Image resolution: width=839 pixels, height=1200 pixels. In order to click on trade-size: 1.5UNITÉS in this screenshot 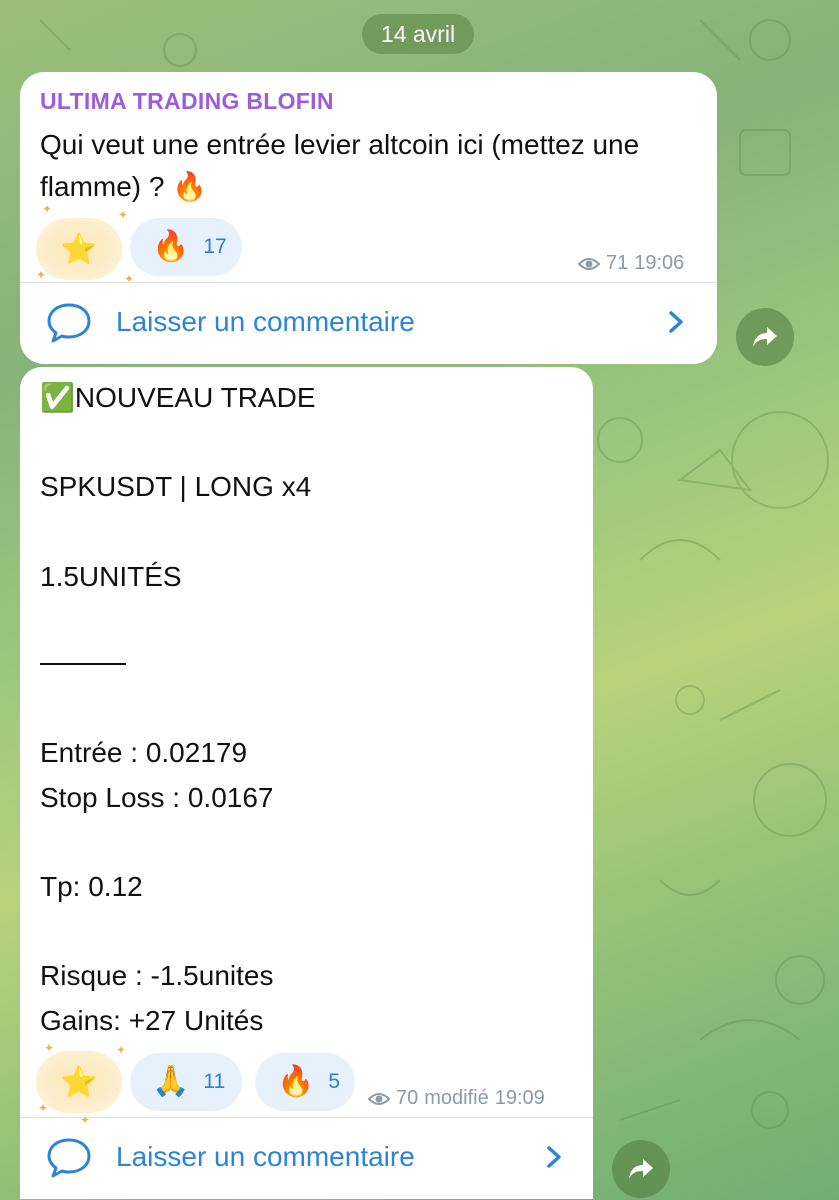, I will do `click(111, 576)`.